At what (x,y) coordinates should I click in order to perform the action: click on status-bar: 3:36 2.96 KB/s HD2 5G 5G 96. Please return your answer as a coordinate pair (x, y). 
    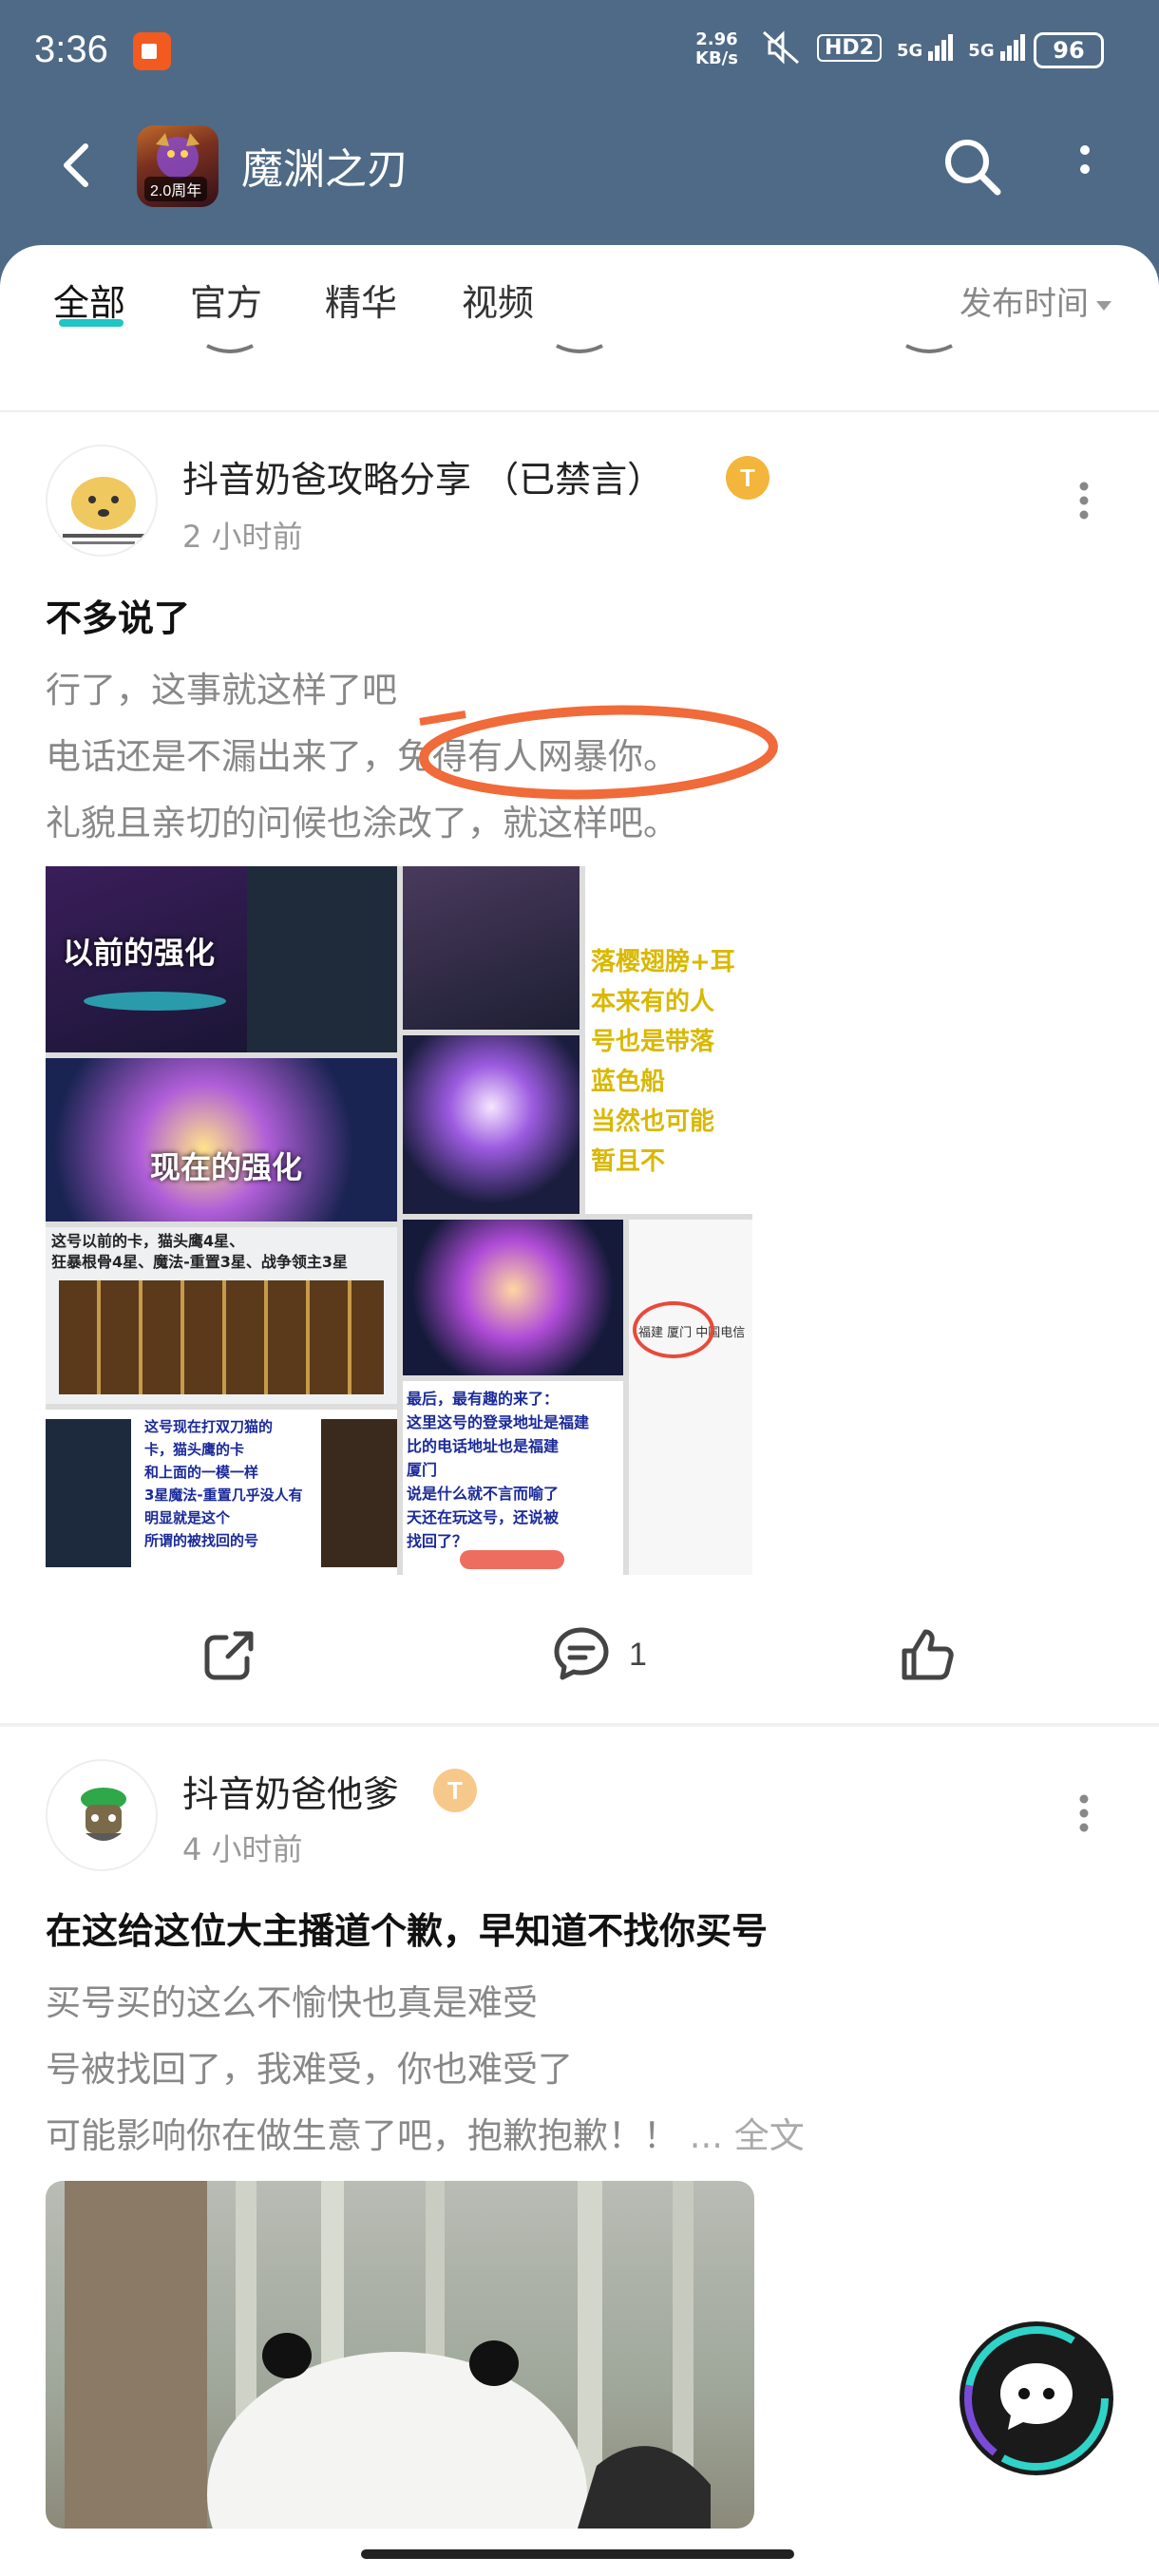
    Looking at the image, I should click on (579, 52).